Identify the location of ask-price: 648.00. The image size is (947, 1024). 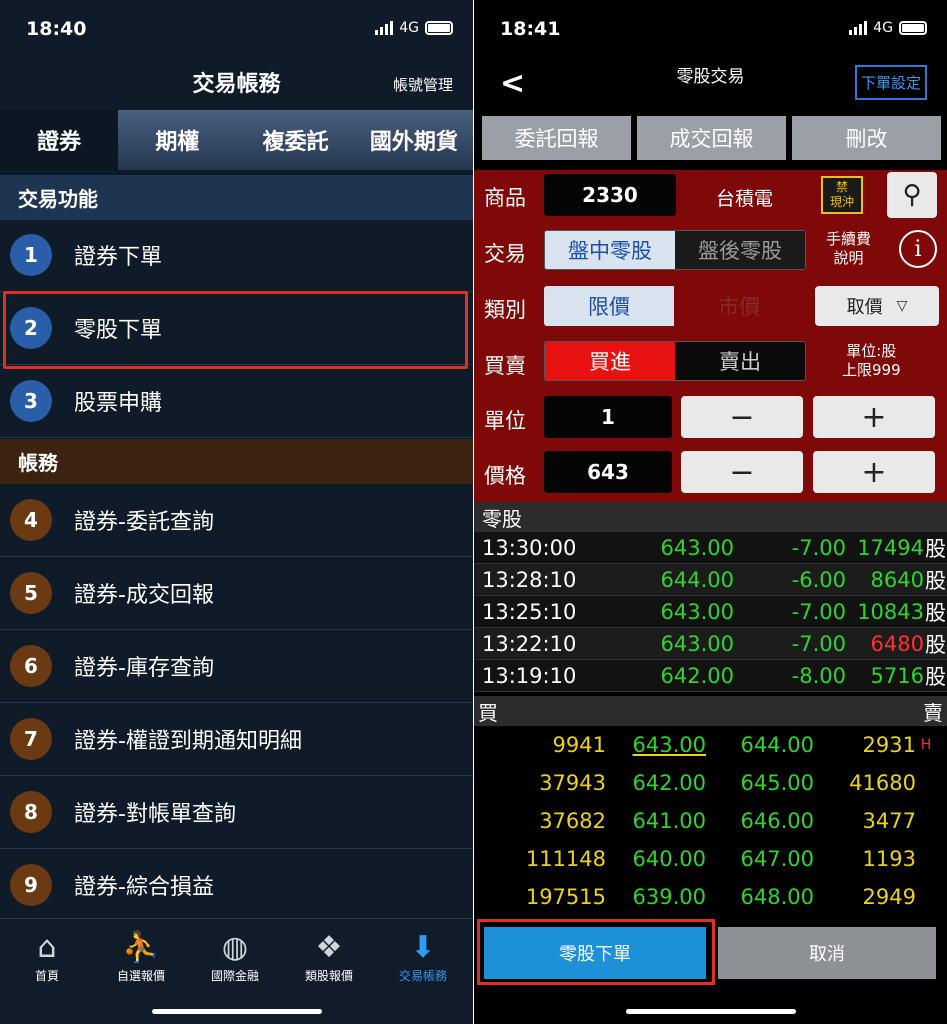
(777, 897).